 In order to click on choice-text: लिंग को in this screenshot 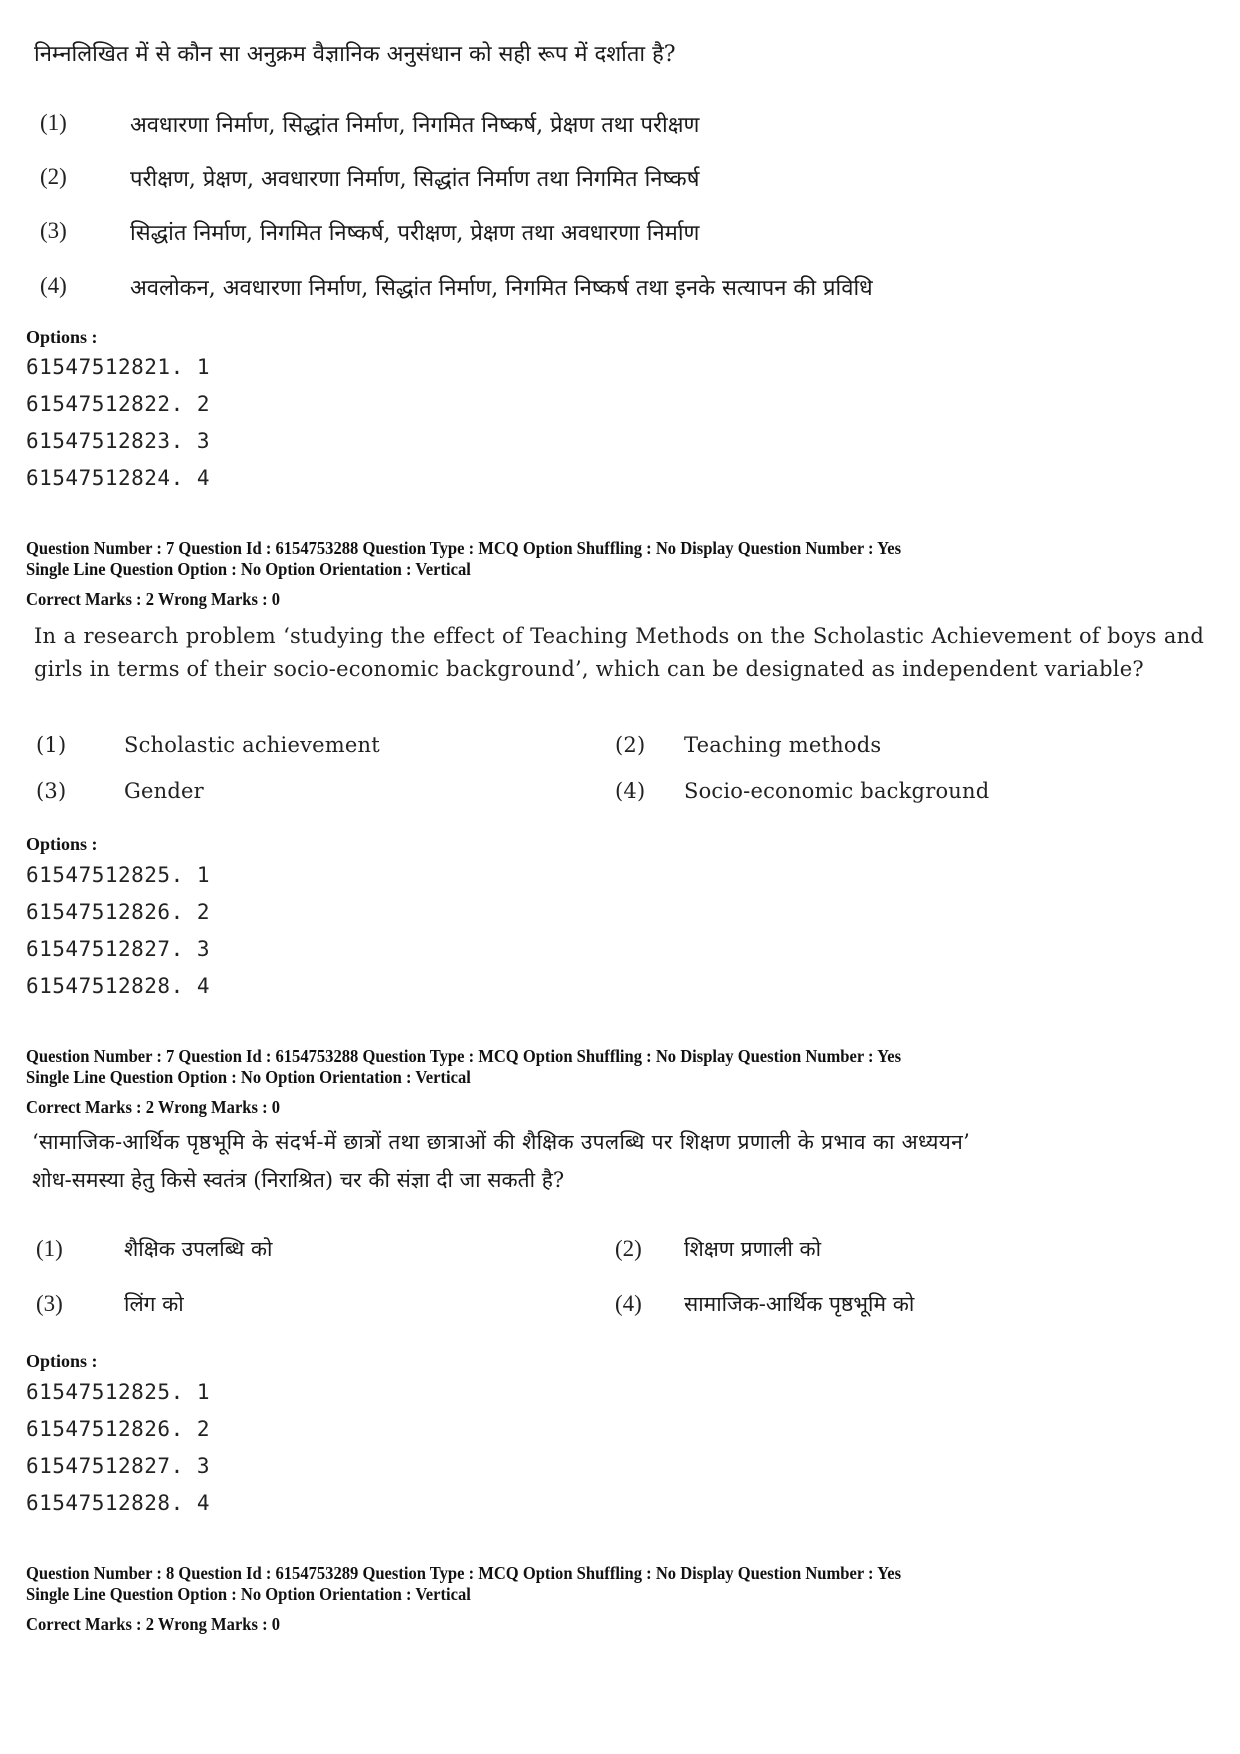, I will do `click(154, 1304)`.